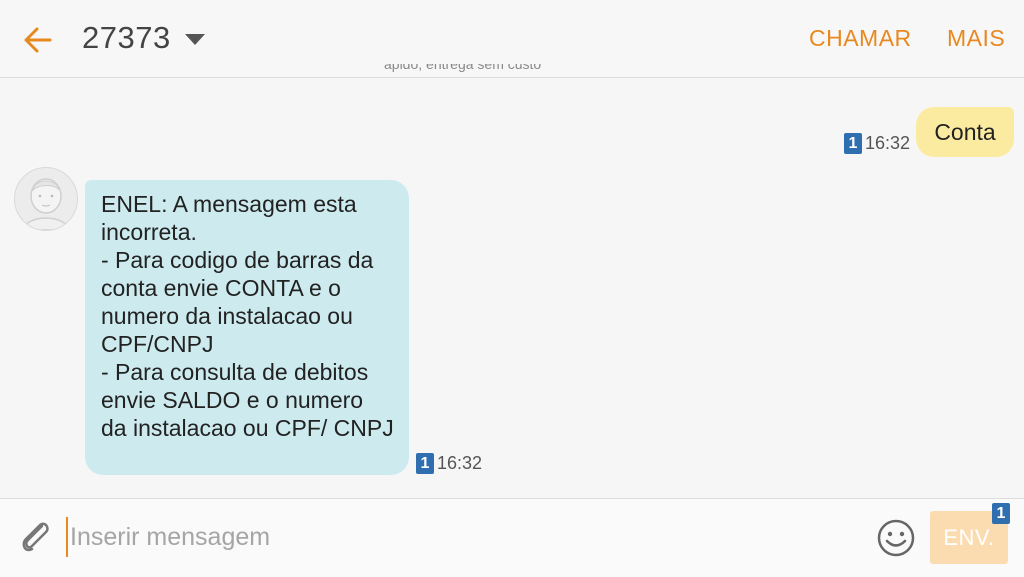 Image resolution: width=1024 pixels, height=577 pixels. What do you see at coordinates (46, 199) in the screenshot?
I see `person-avatar-icon` at bounding box center [46, 199].